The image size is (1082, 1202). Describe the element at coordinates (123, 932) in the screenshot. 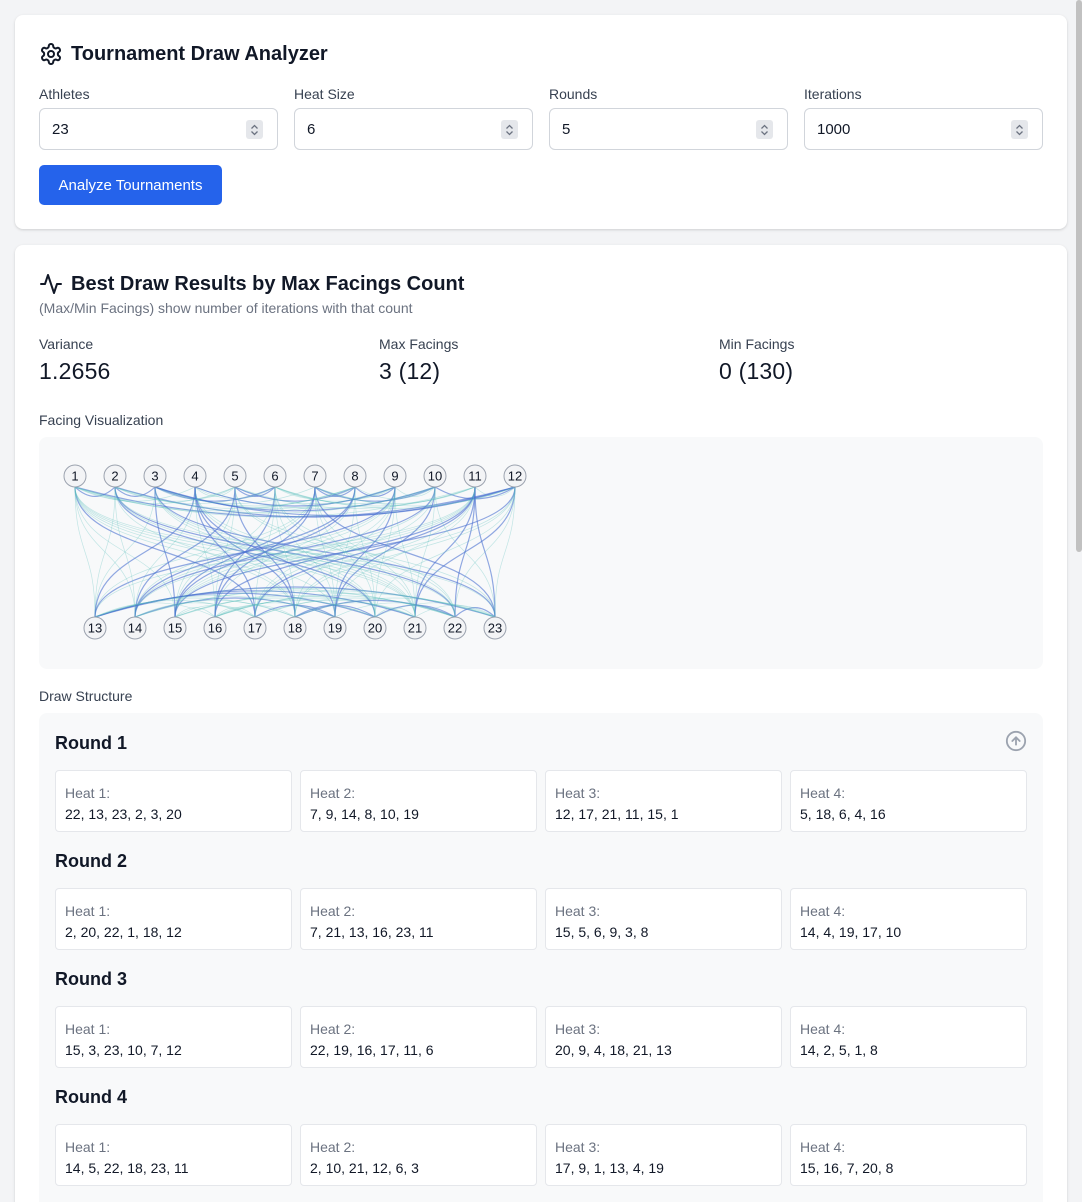

I see `heat-athletes: 2, 20, 22, 1, 18, 12` at that location.